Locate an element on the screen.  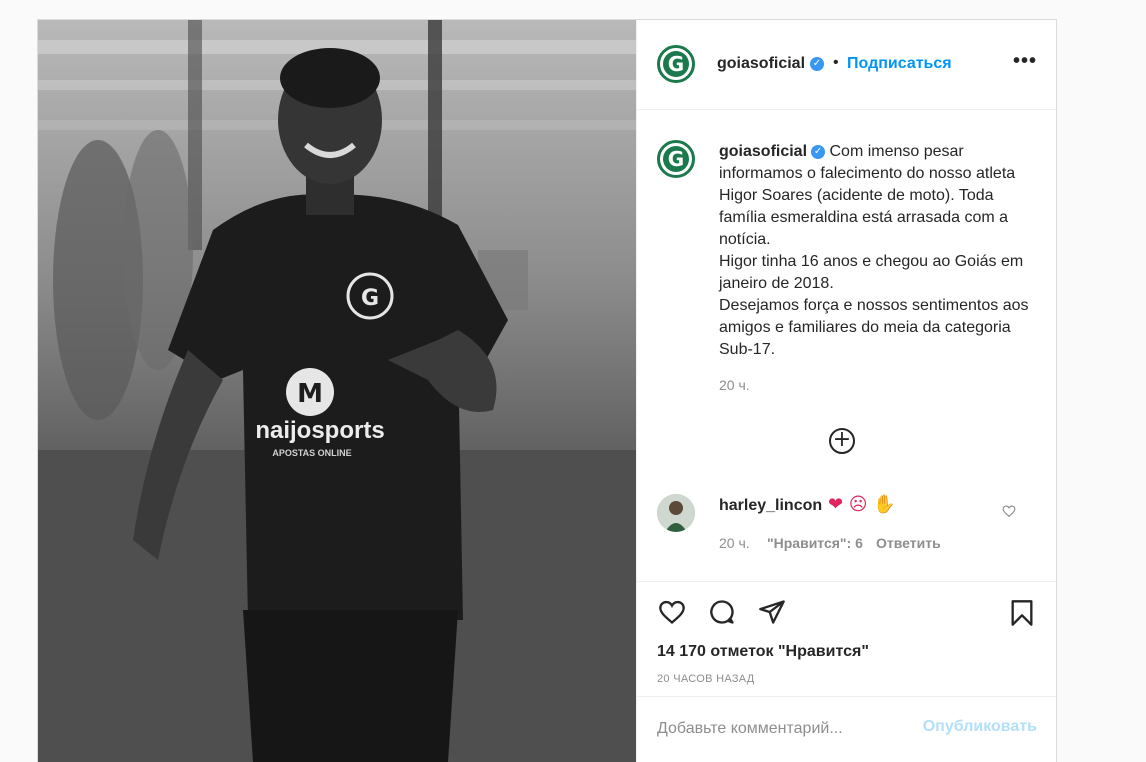
svg-text: M is located at coordinates (310, 394).